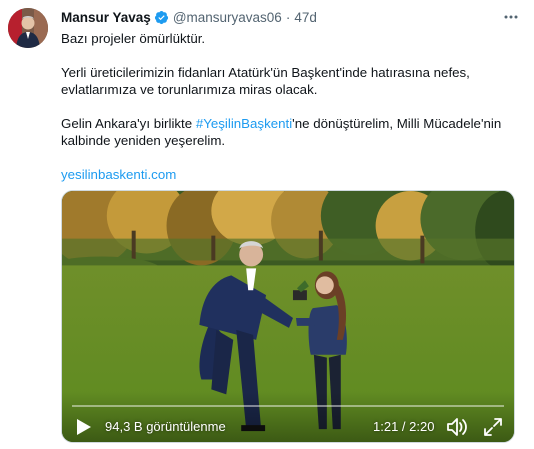 This screenshot has height=449, width=534. I want to click on view-count: 94,3 B görüntülenme, so click(165, 426).